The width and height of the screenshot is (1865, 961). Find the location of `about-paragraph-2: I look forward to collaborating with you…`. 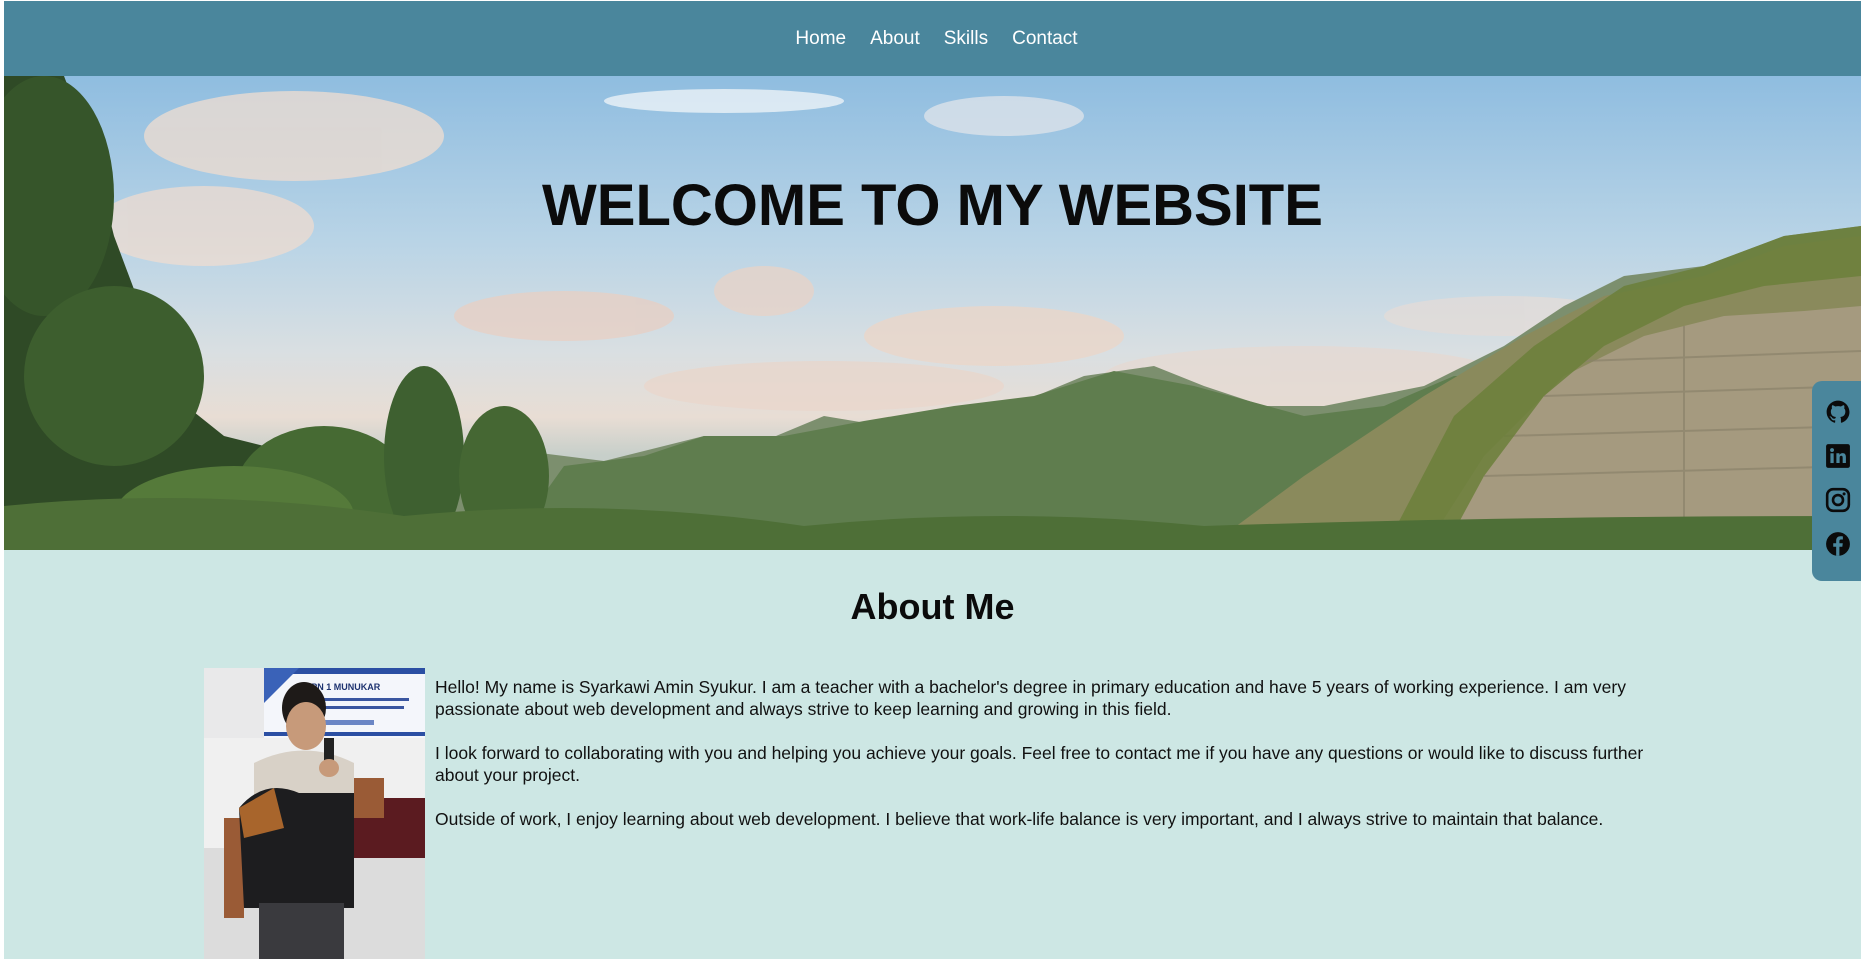

about-paragraph-2: I look forward to collaborating with you… is located at coordinates (1039, 764).